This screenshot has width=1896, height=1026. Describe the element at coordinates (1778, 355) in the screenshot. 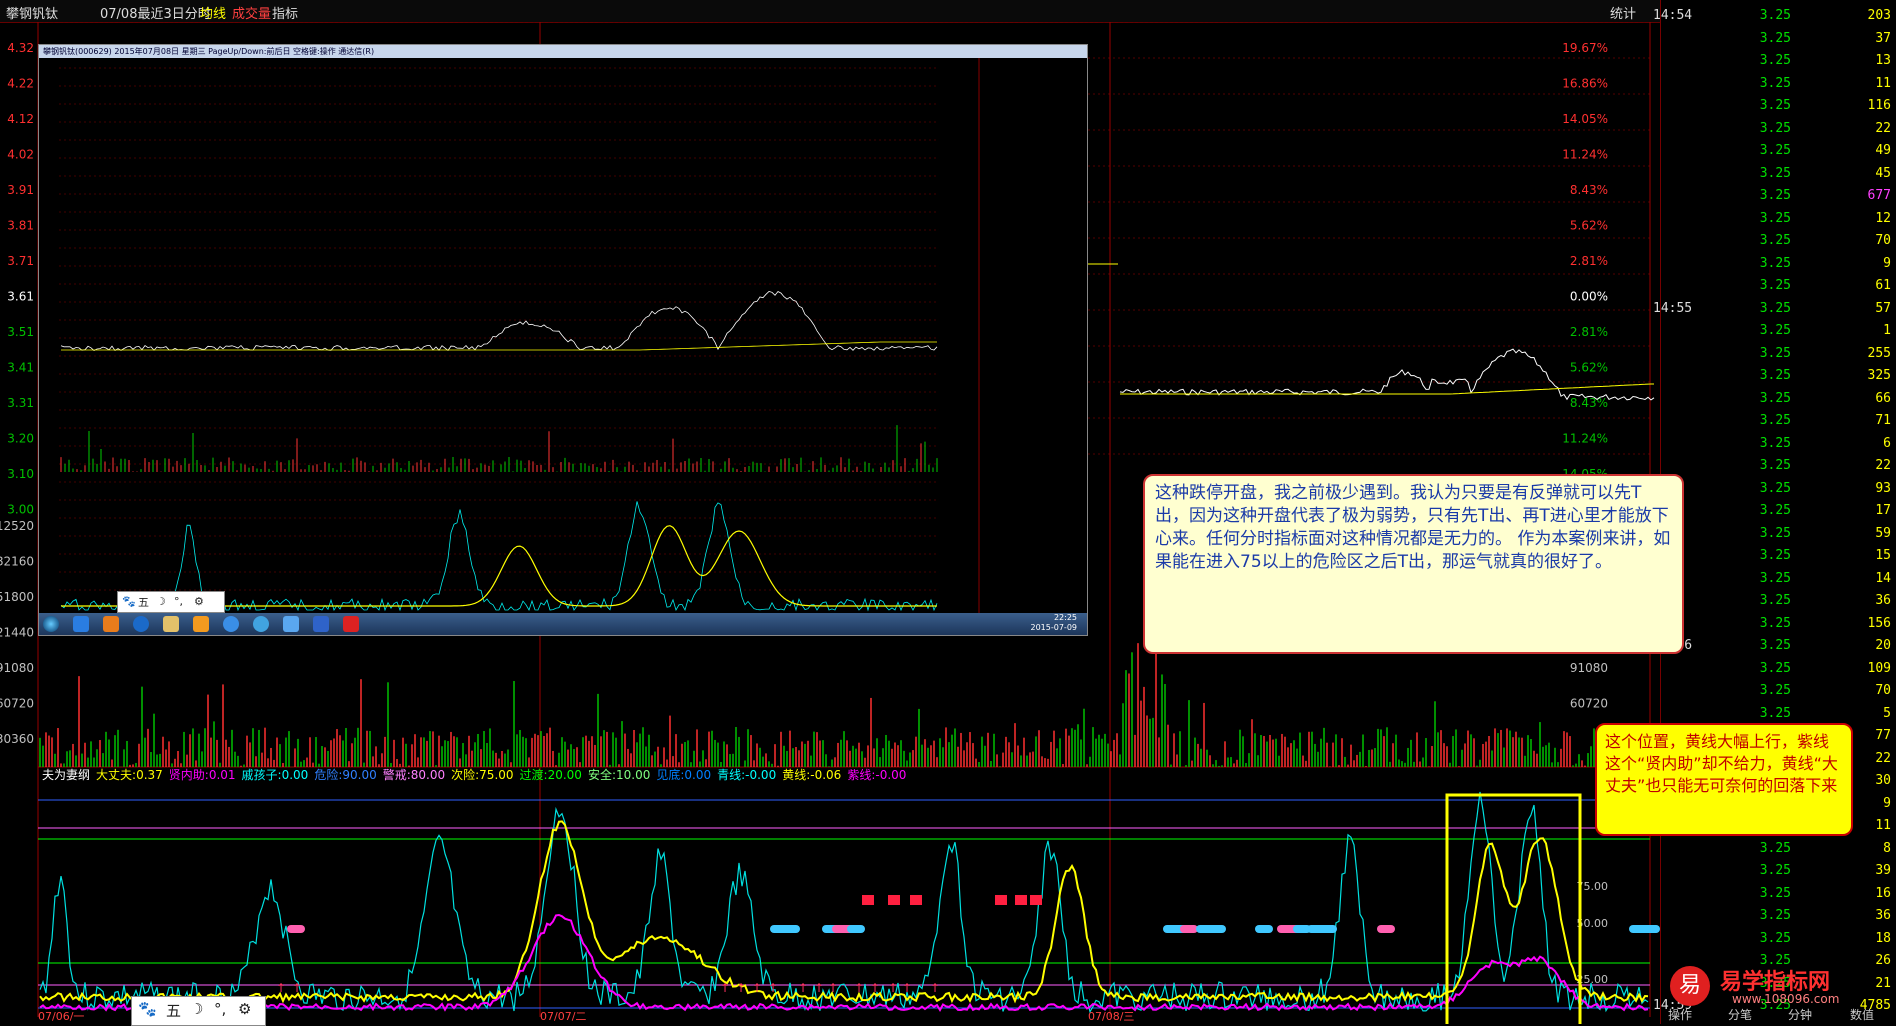

I see `tick-row: 3.25 255` at that location.